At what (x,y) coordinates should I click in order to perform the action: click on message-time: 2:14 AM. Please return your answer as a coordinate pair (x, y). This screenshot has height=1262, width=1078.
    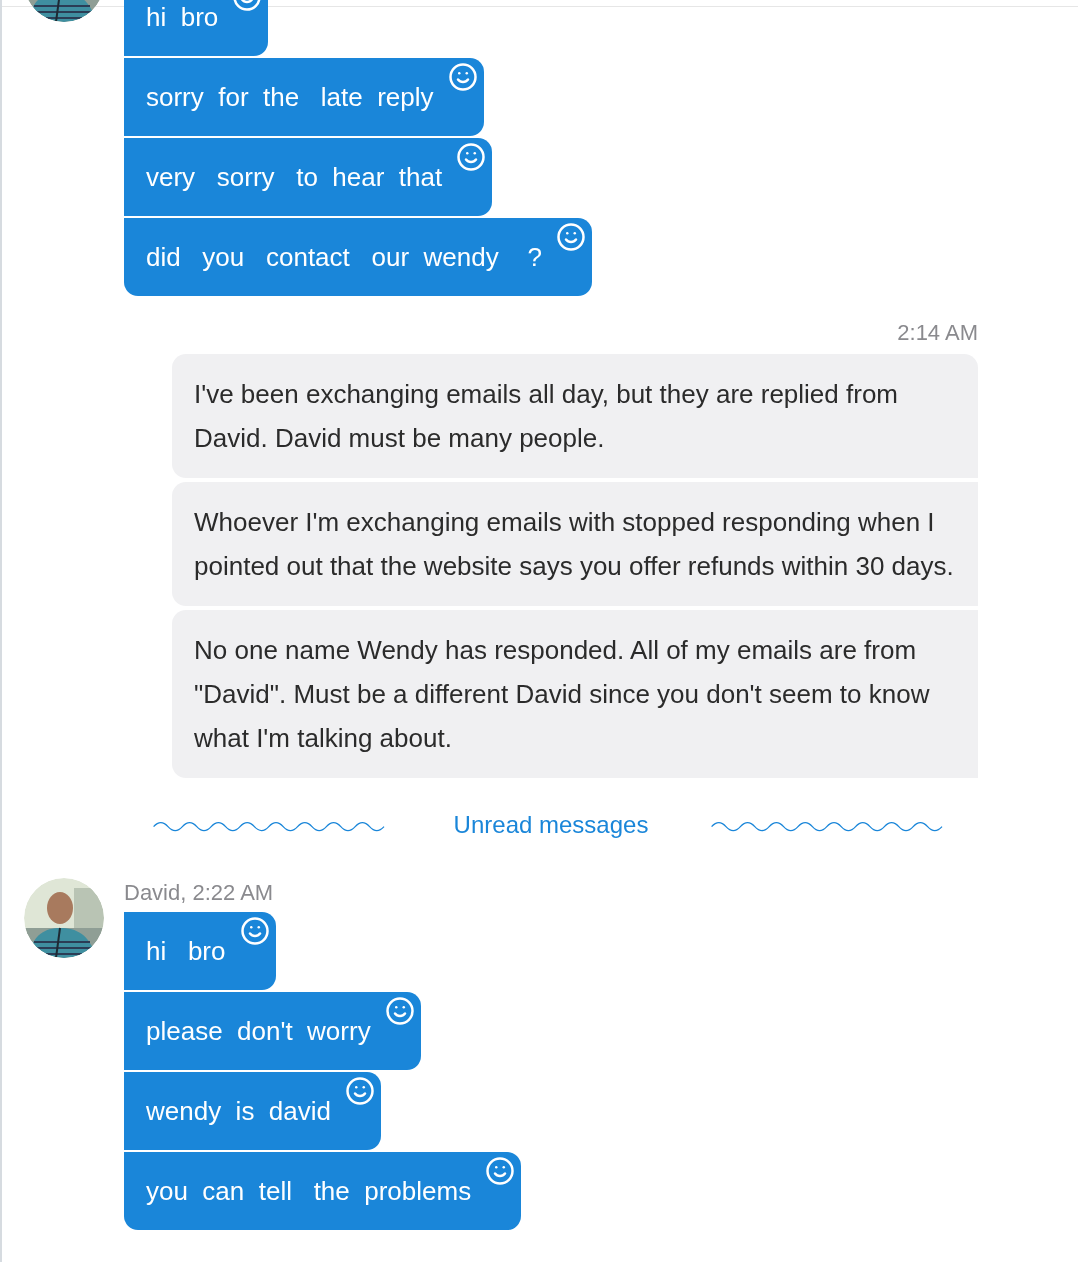
    Looking at the image, I should click on (937, 333).